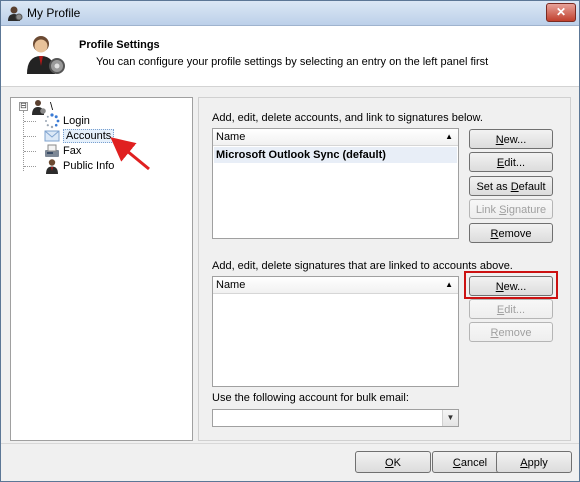  Describe the element at coordinates (76, 121) in the screenshot. I see `tree-item-label: Login` at that location.